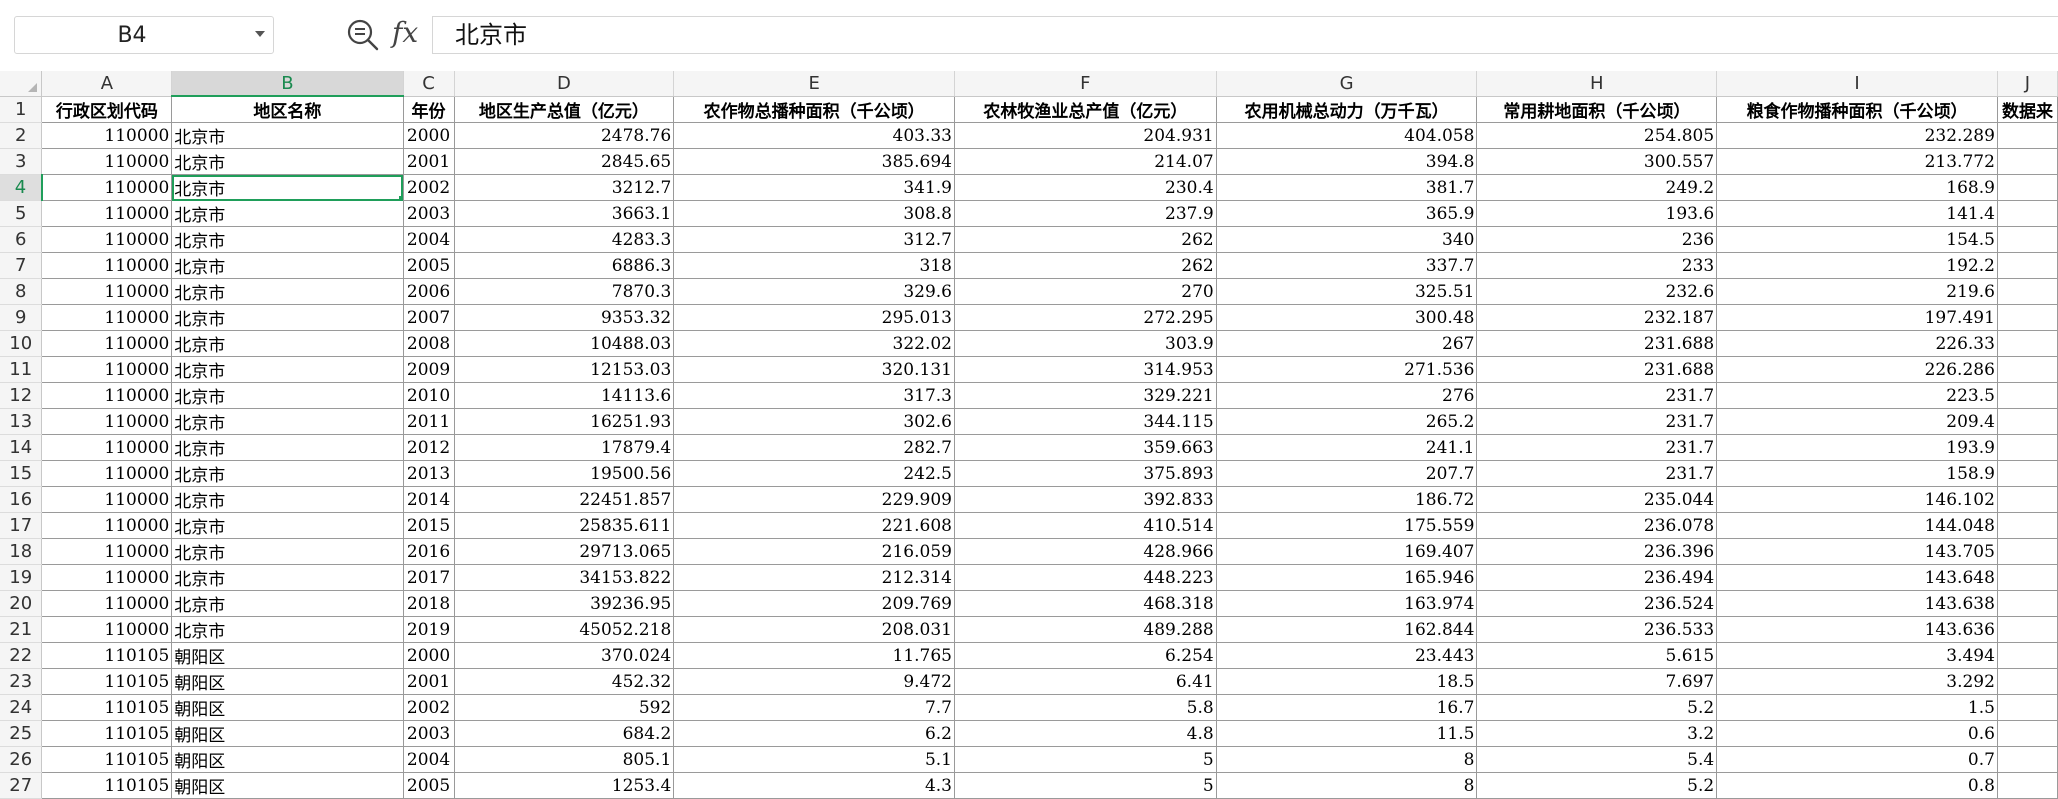 The height and width of the screenshot is (799, 2058). I want to click on cell-a4: 110000, so click(107, 187).